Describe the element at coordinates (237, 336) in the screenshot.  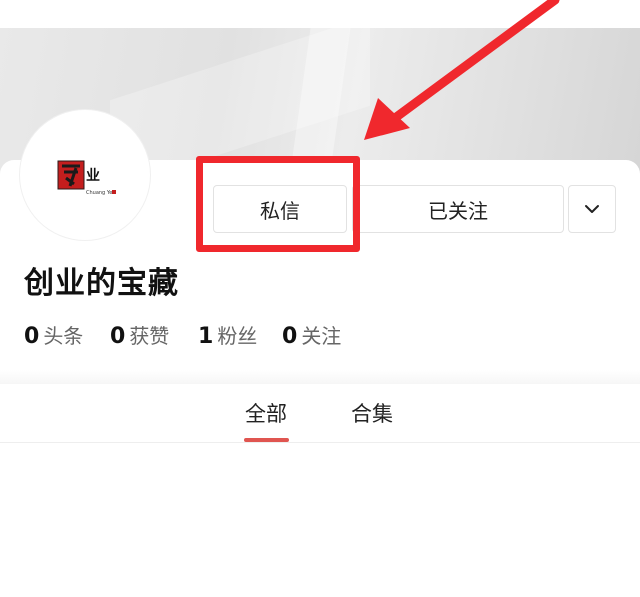
I see `stat-label: 粉丝` at that location.